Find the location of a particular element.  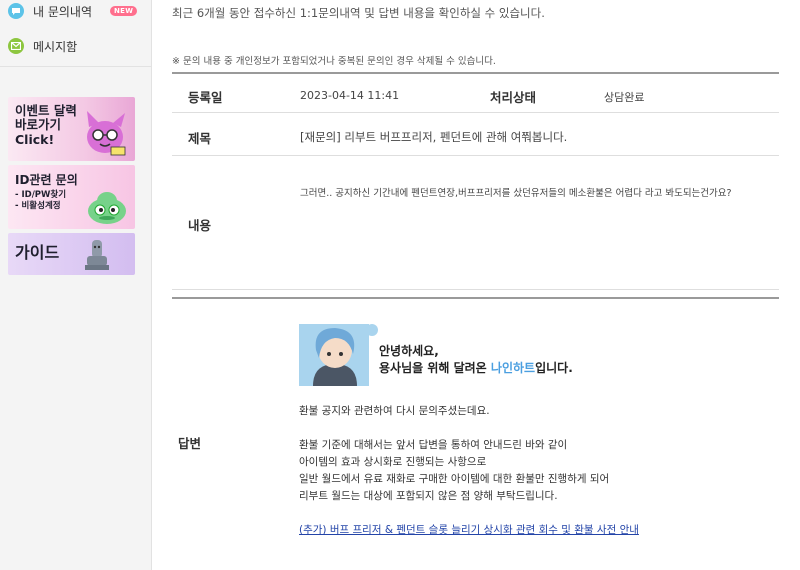

banner-text: - 비활성계정 is located at coordinates (38, 205).